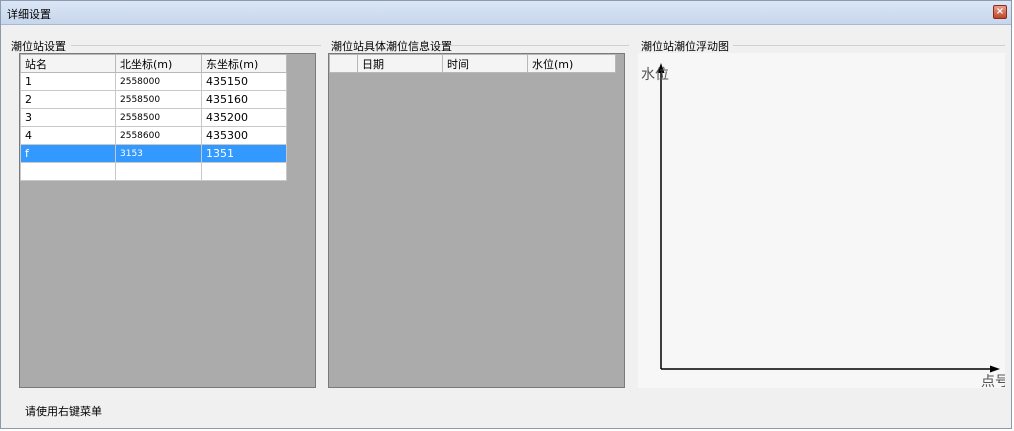 The image size is (1014, 431). What do you see at coordinates (68, 81) in the screenshot?
I see `station-name-cell: 1` at bounding box center [68, 81].